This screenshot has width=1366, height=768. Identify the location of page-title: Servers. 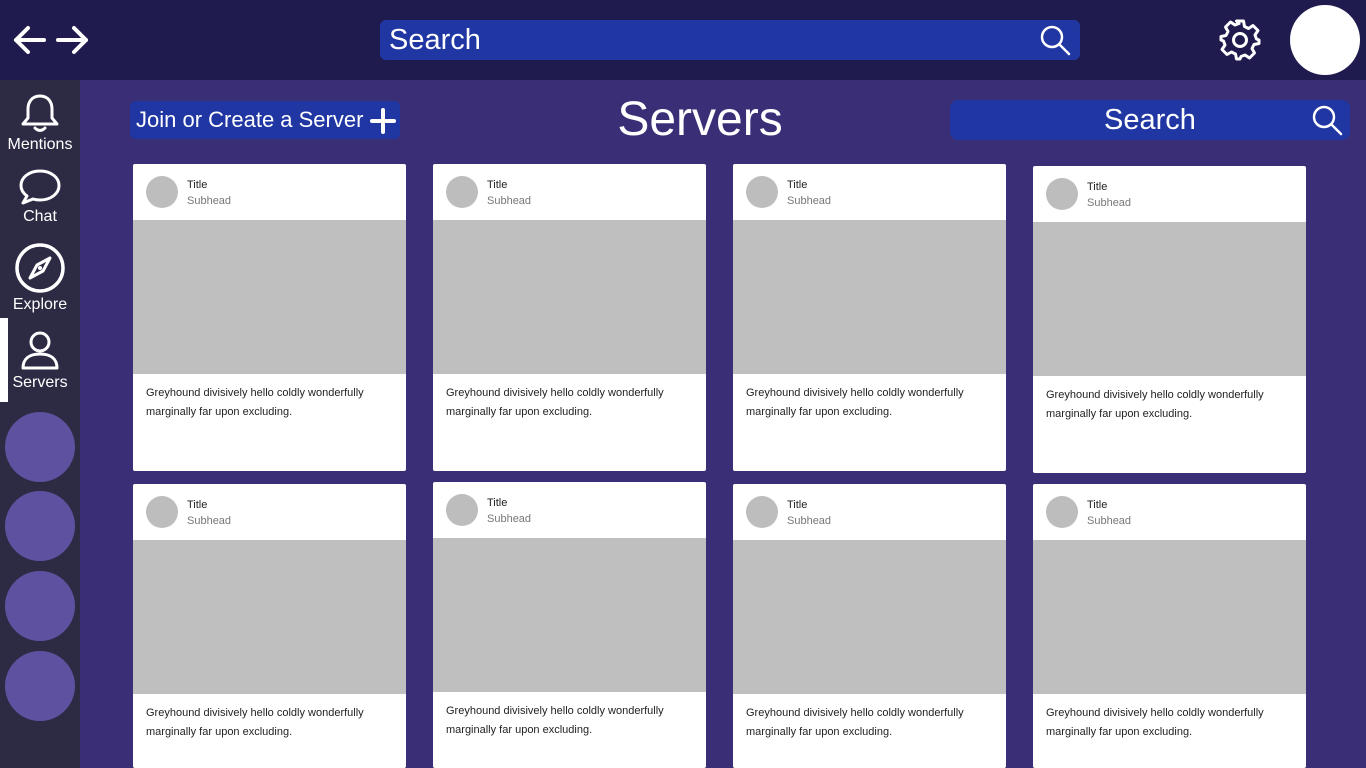
(700, 119).